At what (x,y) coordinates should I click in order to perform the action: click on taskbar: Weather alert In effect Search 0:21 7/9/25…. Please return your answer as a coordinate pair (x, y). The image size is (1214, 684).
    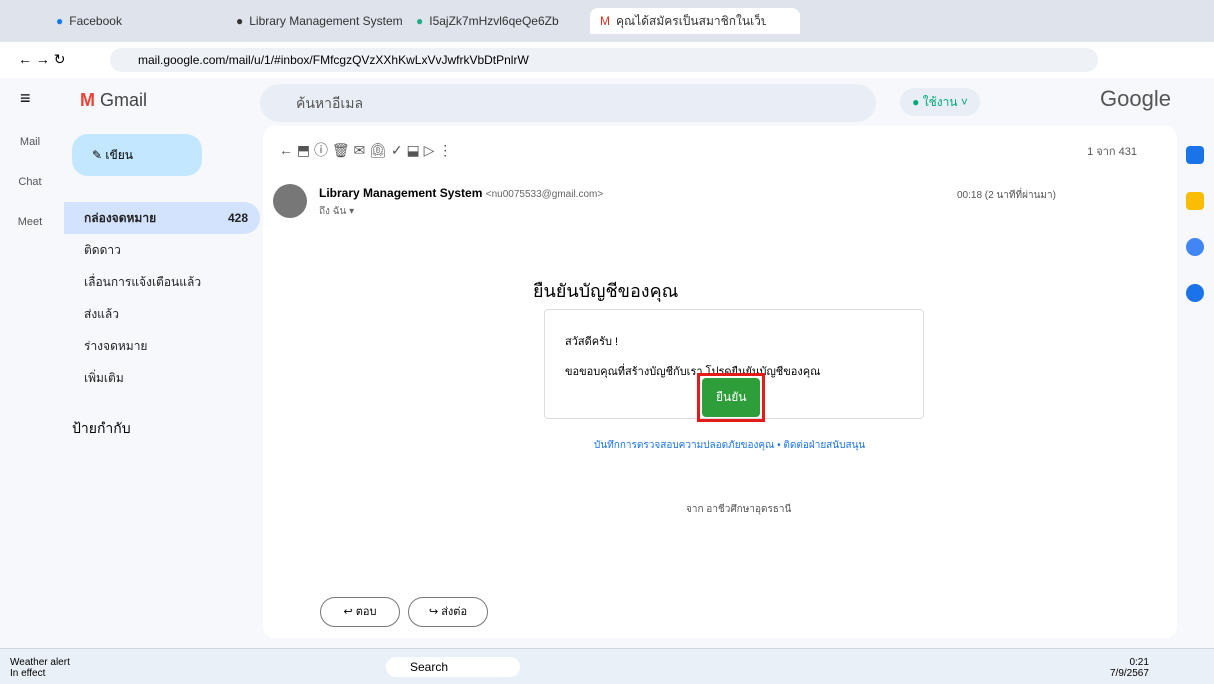
    Looking at the image, I should click on (607, 666).